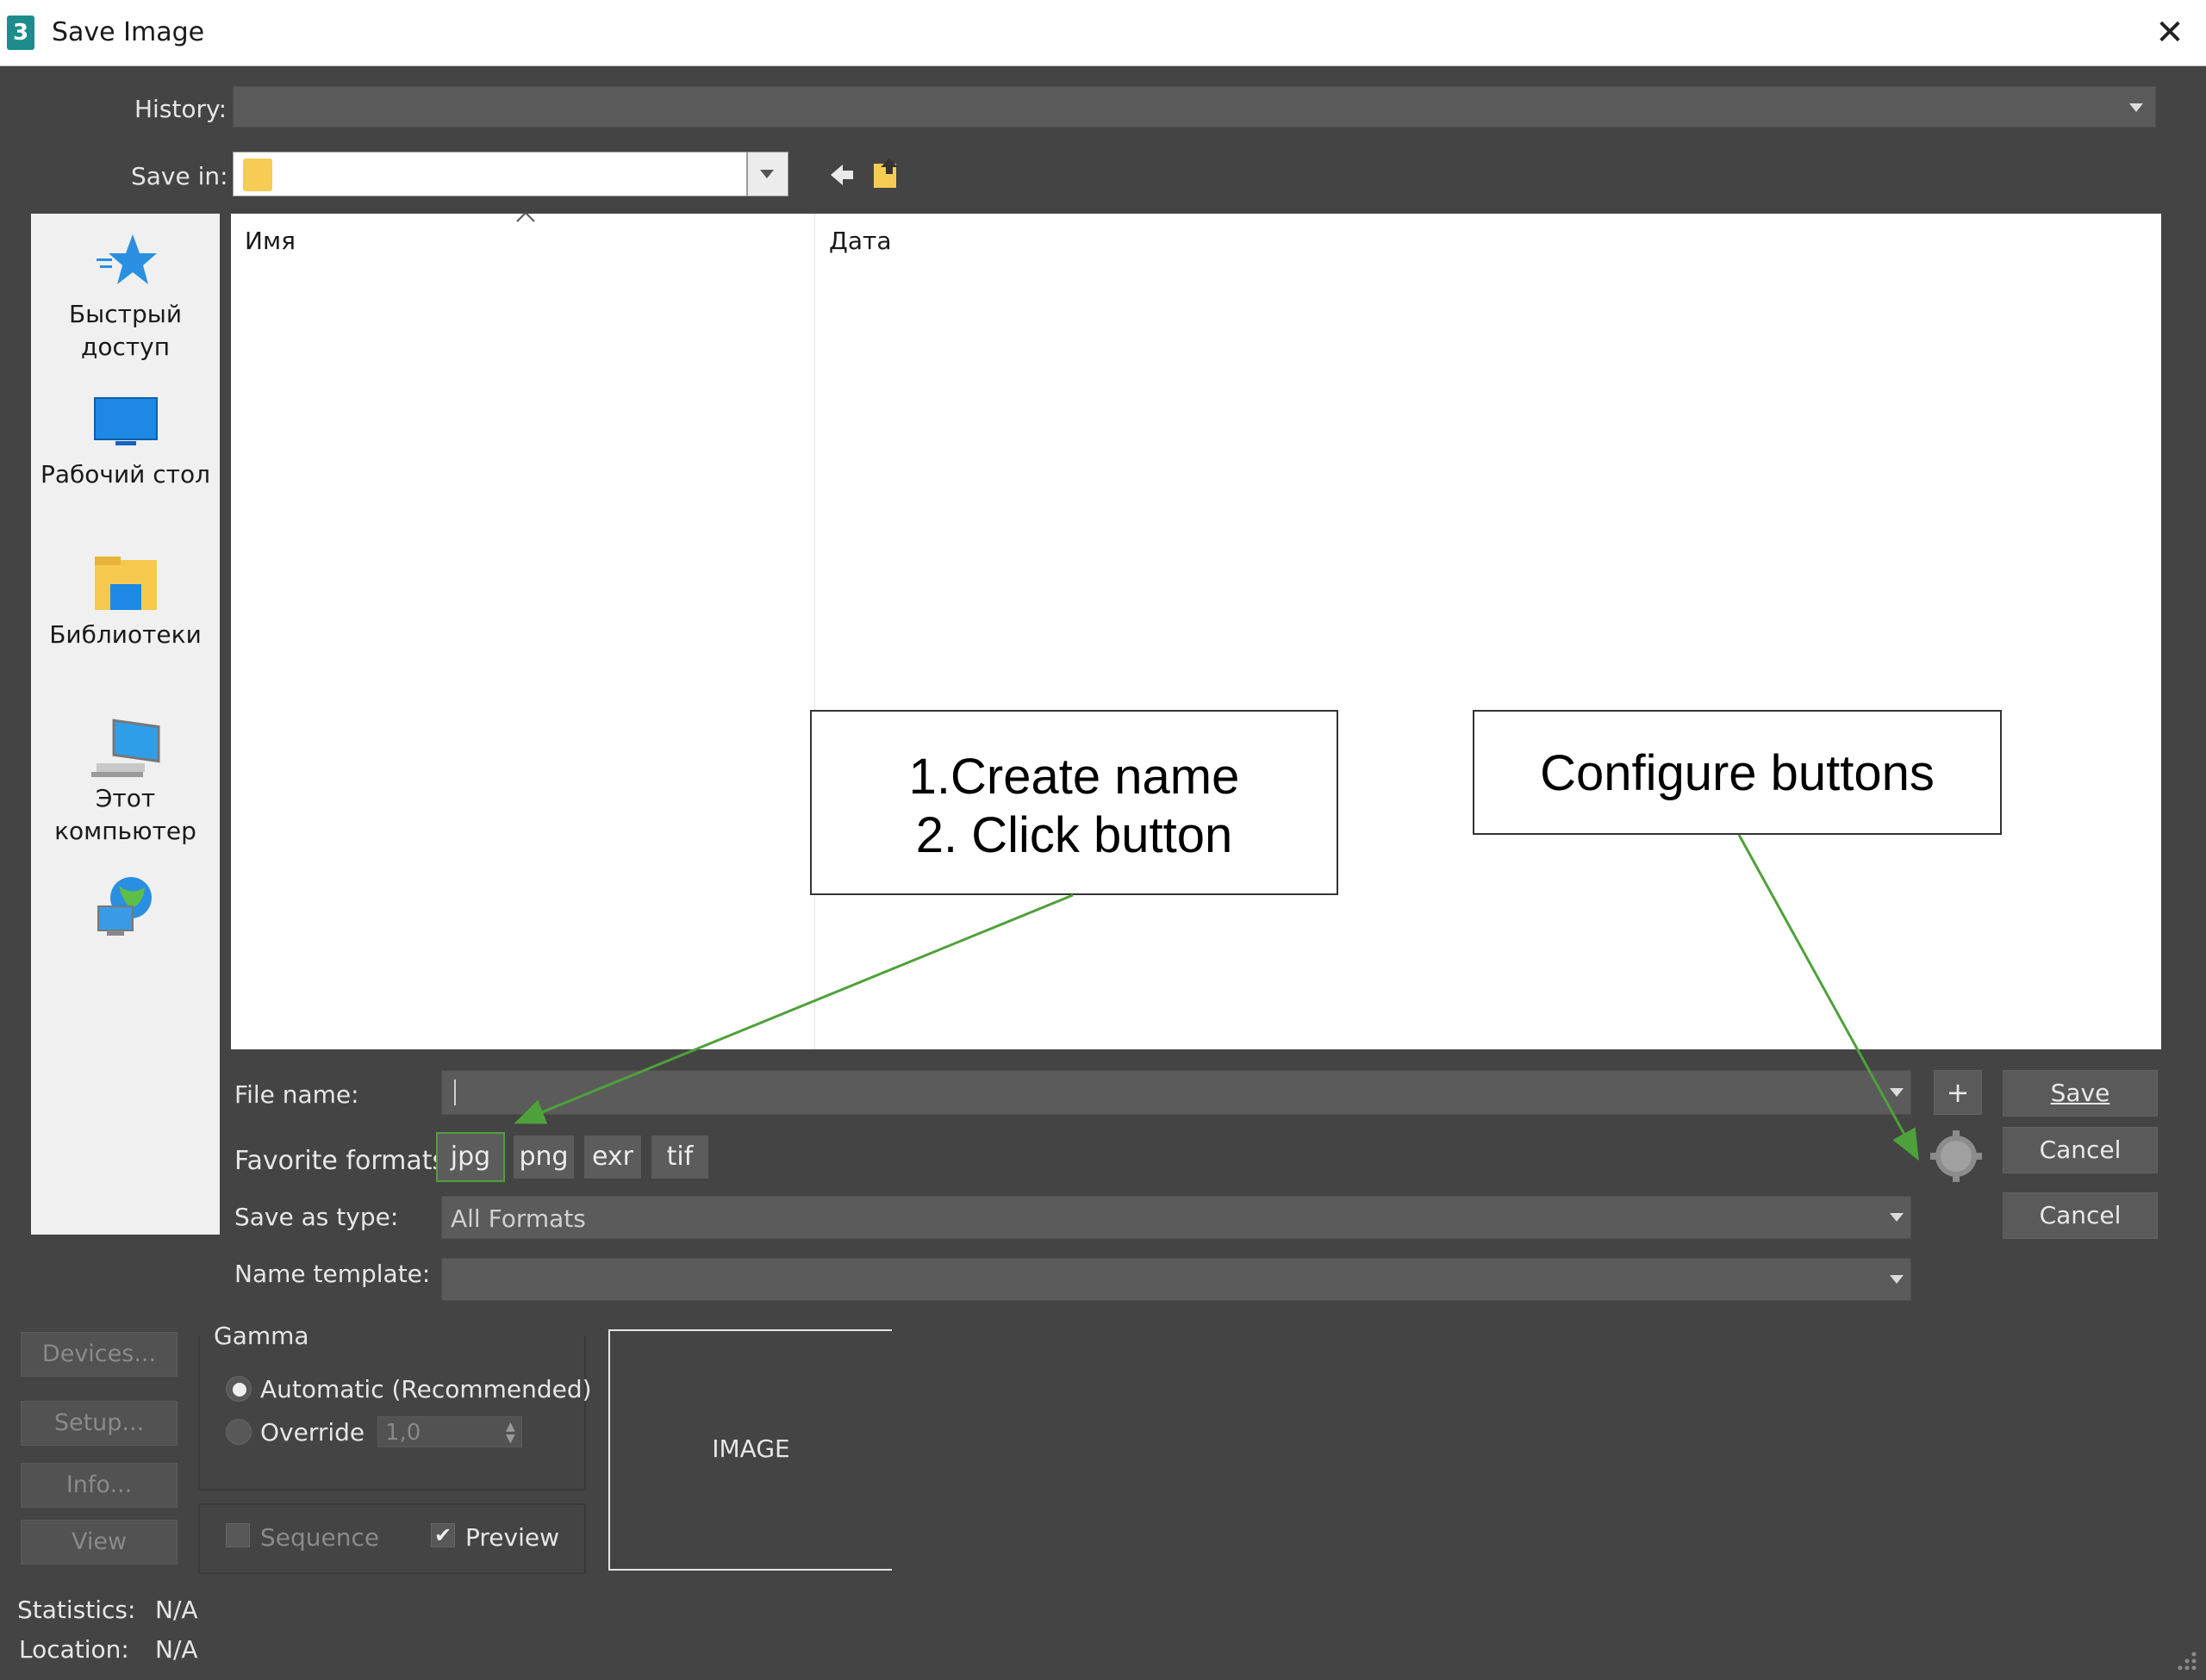  I want to click on arrow-to-gear, so click(1828, 997).